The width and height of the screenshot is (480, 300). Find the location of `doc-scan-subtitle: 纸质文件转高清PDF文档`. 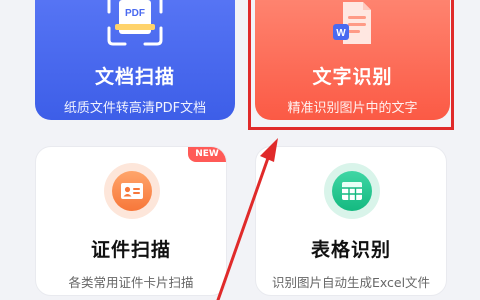

doc-scan-subtitle: 纸质文件转高清PDF文档 is located at coordinates (135, 108).